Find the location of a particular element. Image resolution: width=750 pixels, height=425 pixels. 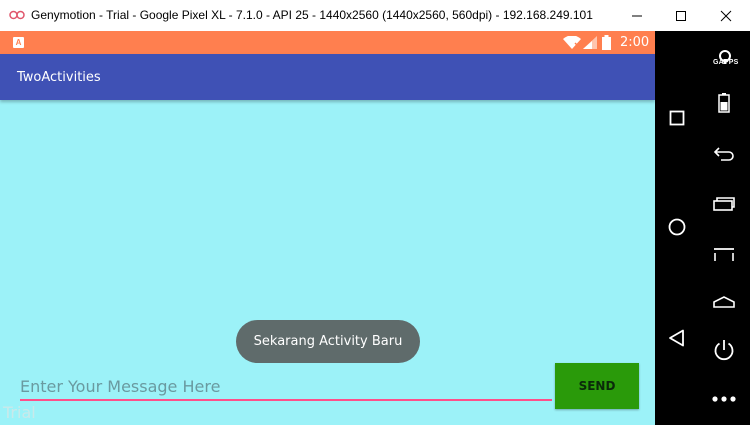

home-icon is located at coordinates (724, 302).